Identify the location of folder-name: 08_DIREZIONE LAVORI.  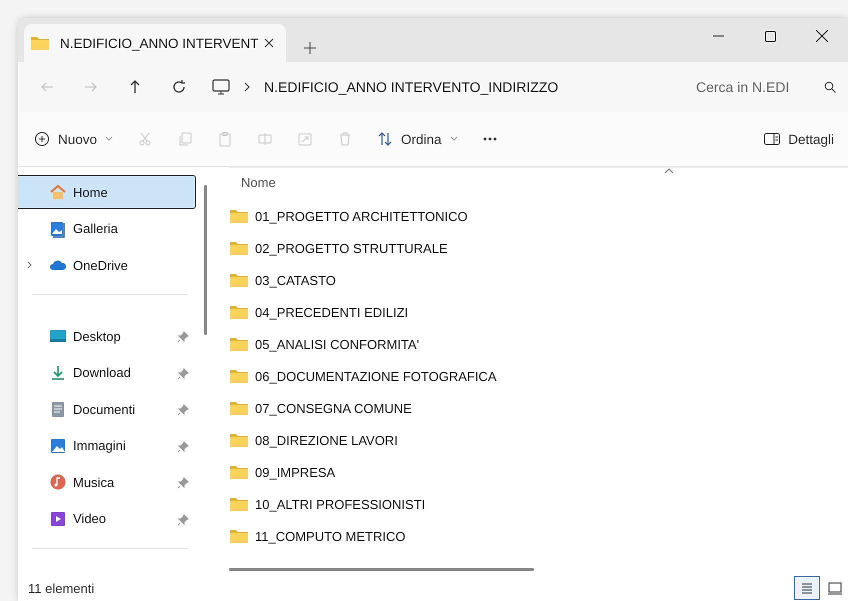
(326, 440).